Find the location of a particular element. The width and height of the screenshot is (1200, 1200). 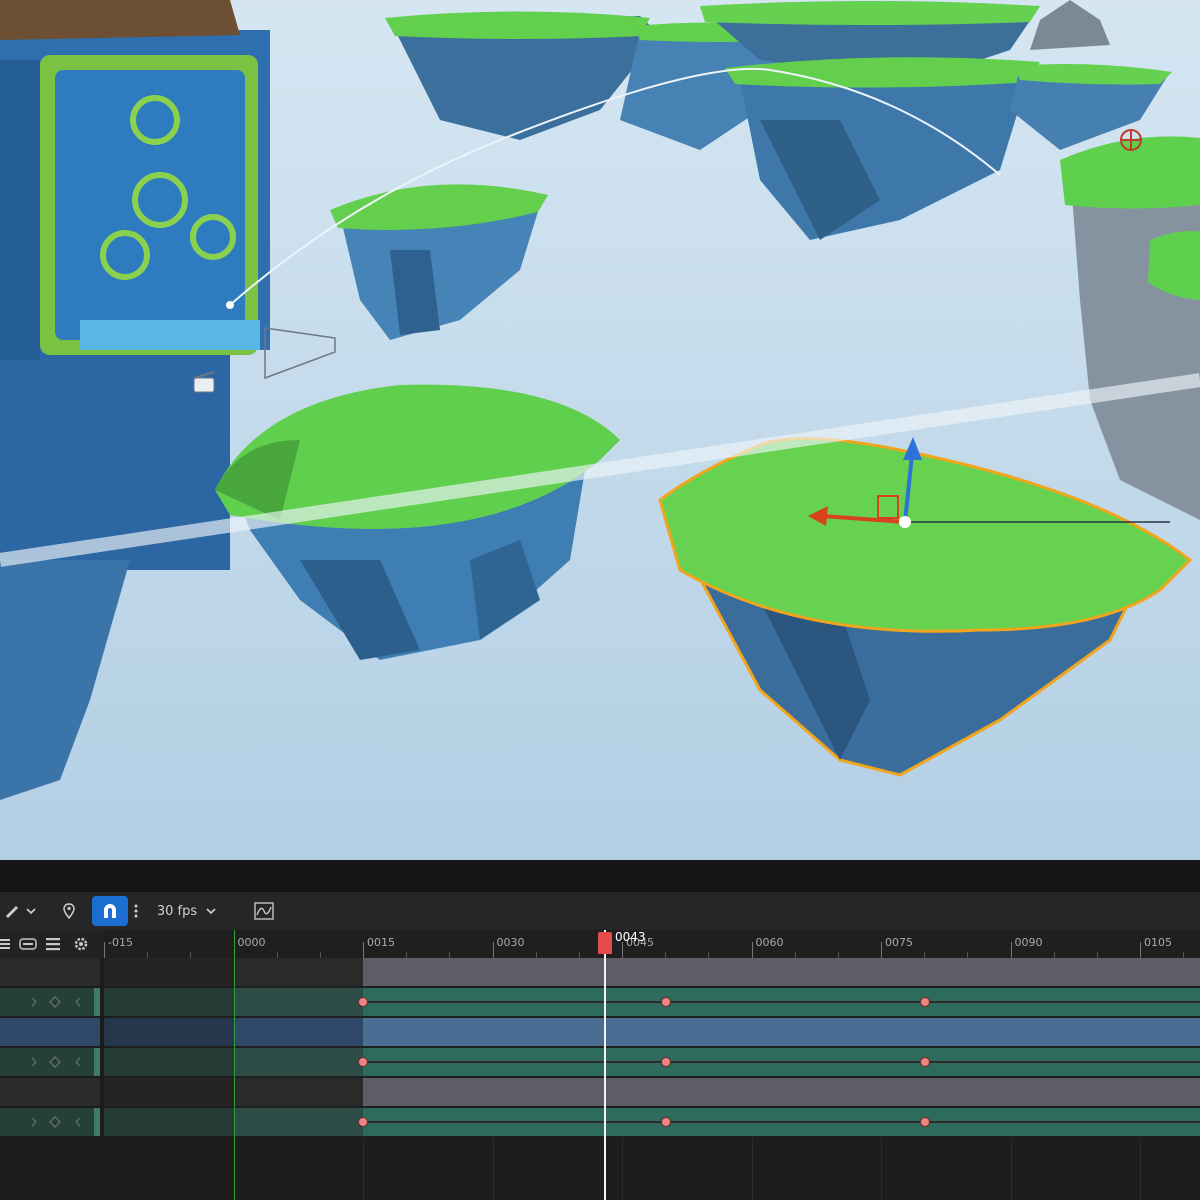

brush-icon is located at coordinates (11, 911).